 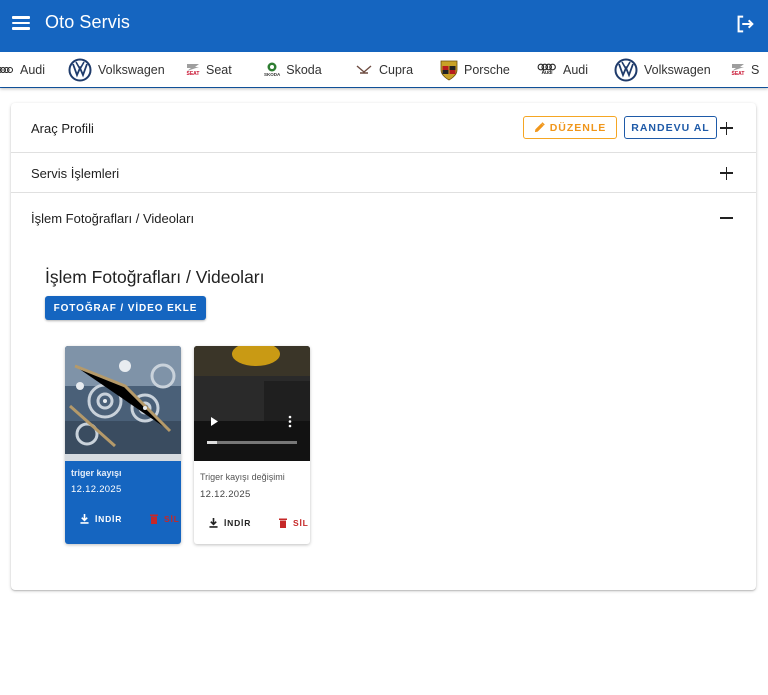 I want to click on brand-item-audi: Audi, so click(x=22, y=69).